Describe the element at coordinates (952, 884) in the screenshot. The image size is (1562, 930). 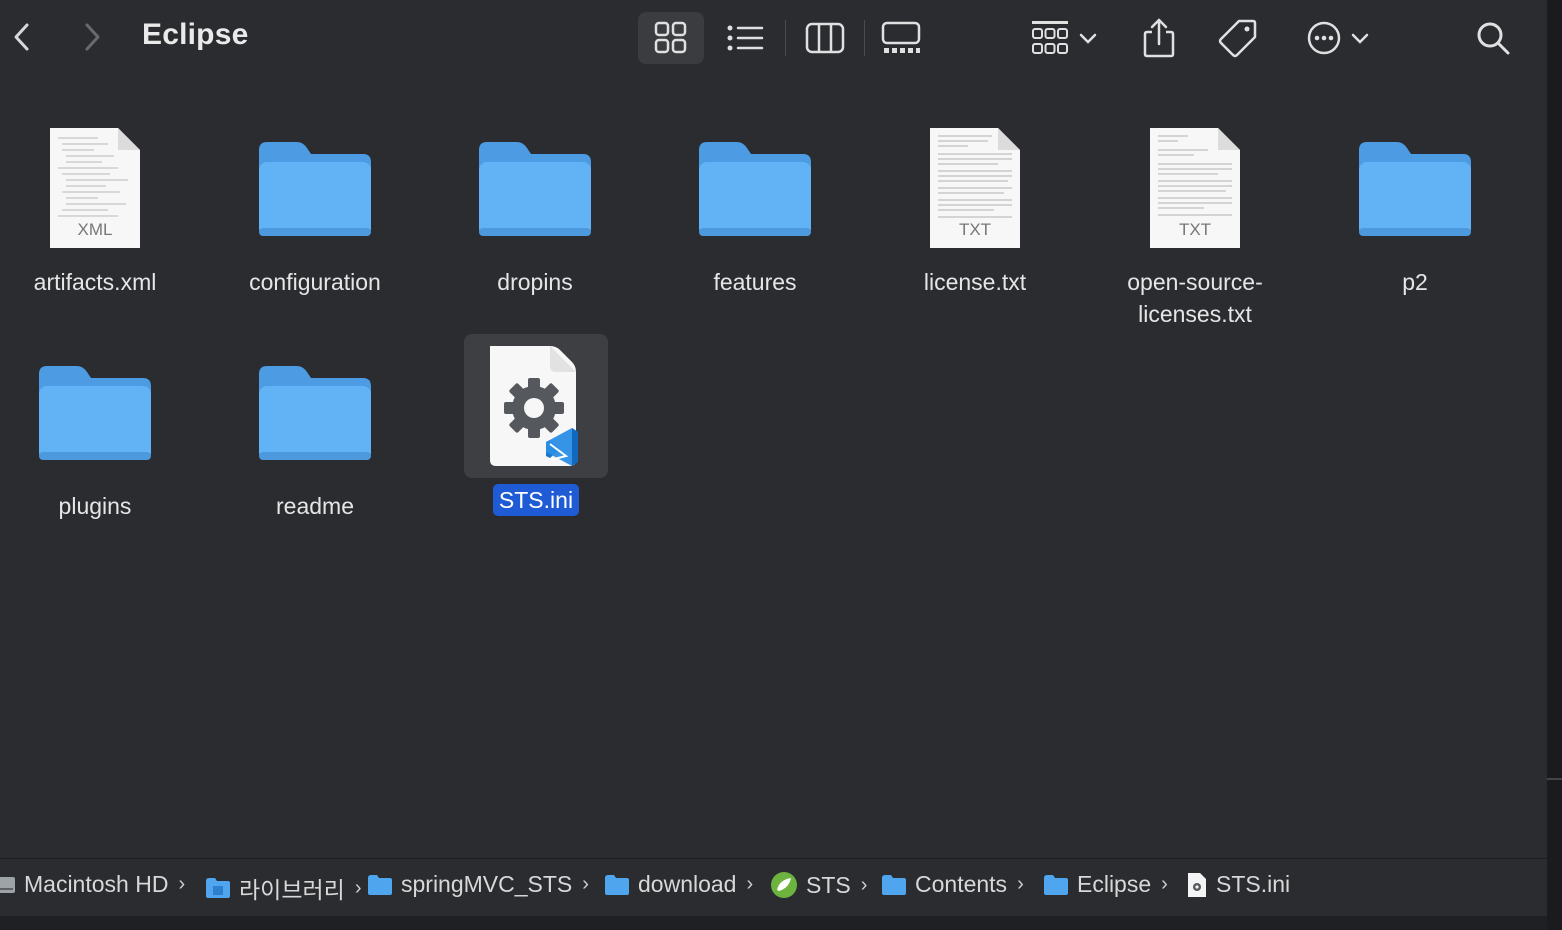
I see `path-item-contents: Contents ›` at that location.